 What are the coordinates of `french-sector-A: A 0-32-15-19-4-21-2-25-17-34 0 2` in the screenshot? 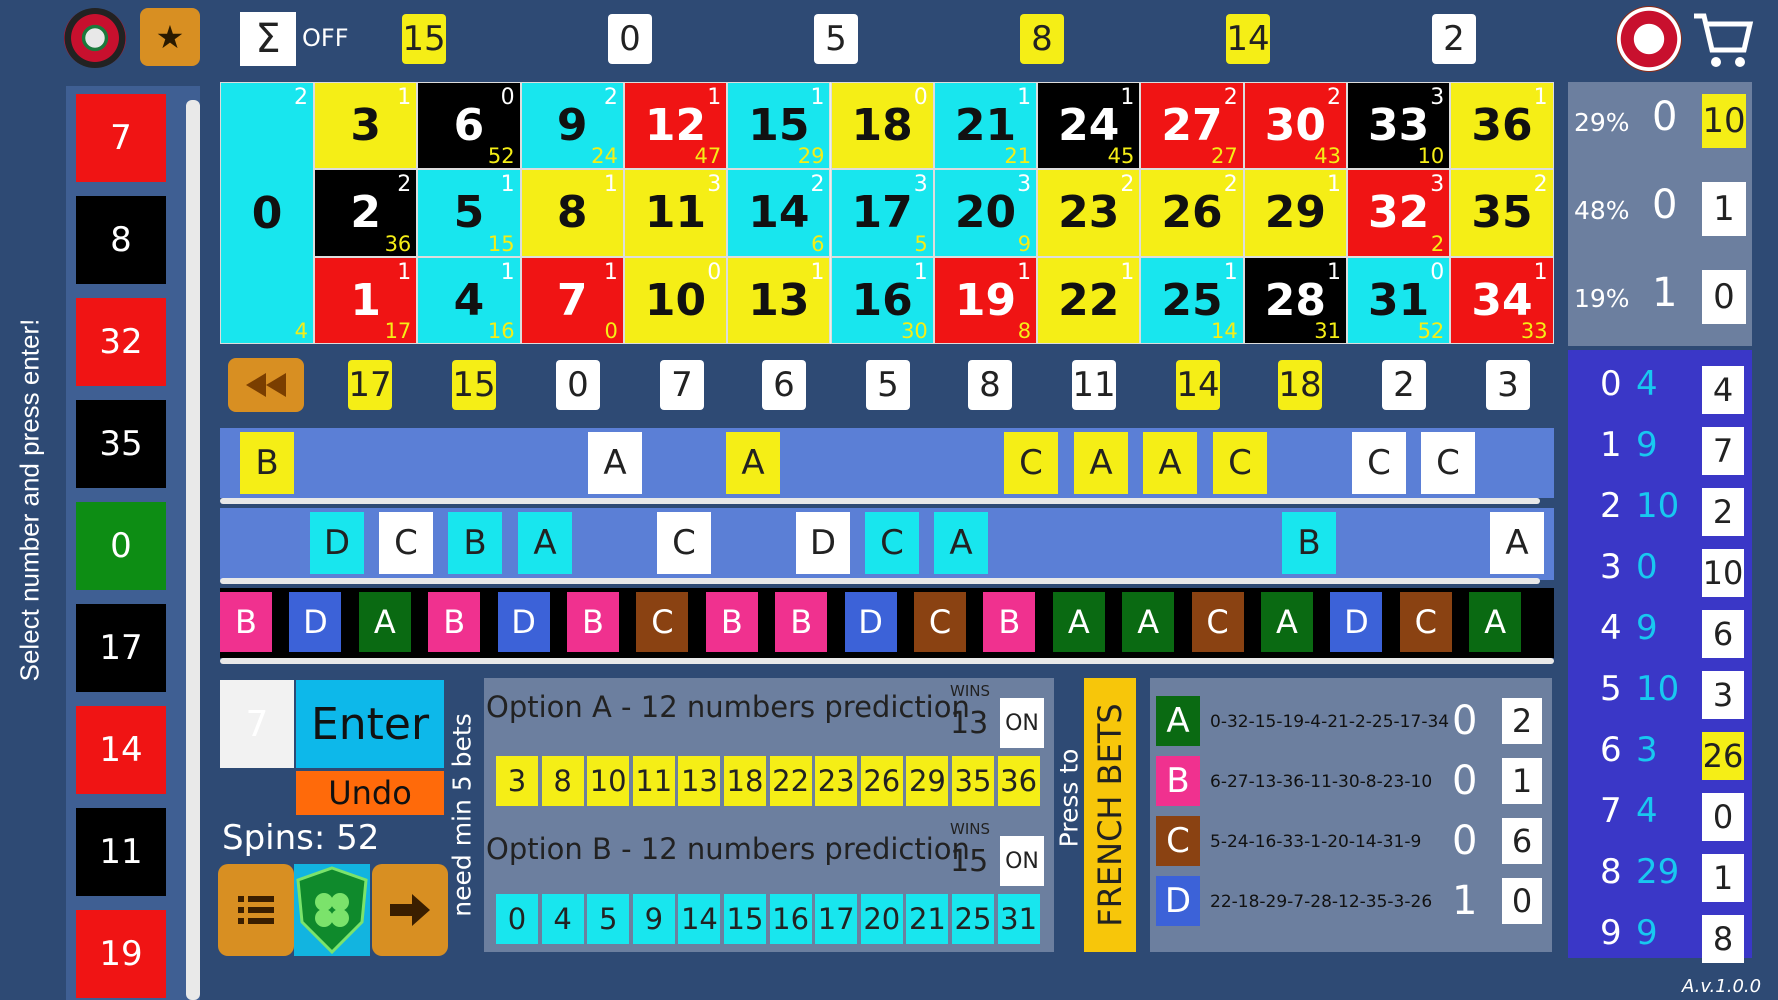 It's located at (1351, 724).